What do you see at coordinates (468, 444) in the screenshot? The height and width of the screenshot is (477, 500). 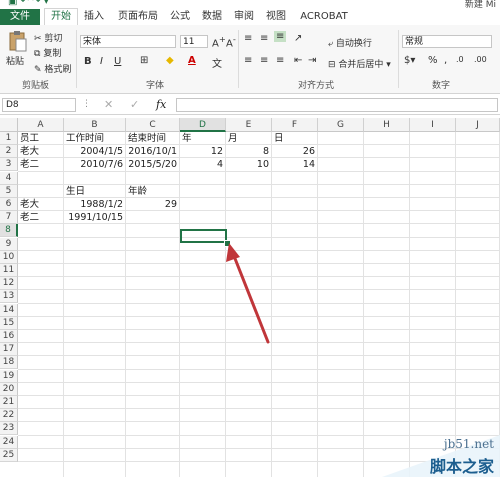 I see `watermark-site: jb51.net` at bounding box center [468, 444].